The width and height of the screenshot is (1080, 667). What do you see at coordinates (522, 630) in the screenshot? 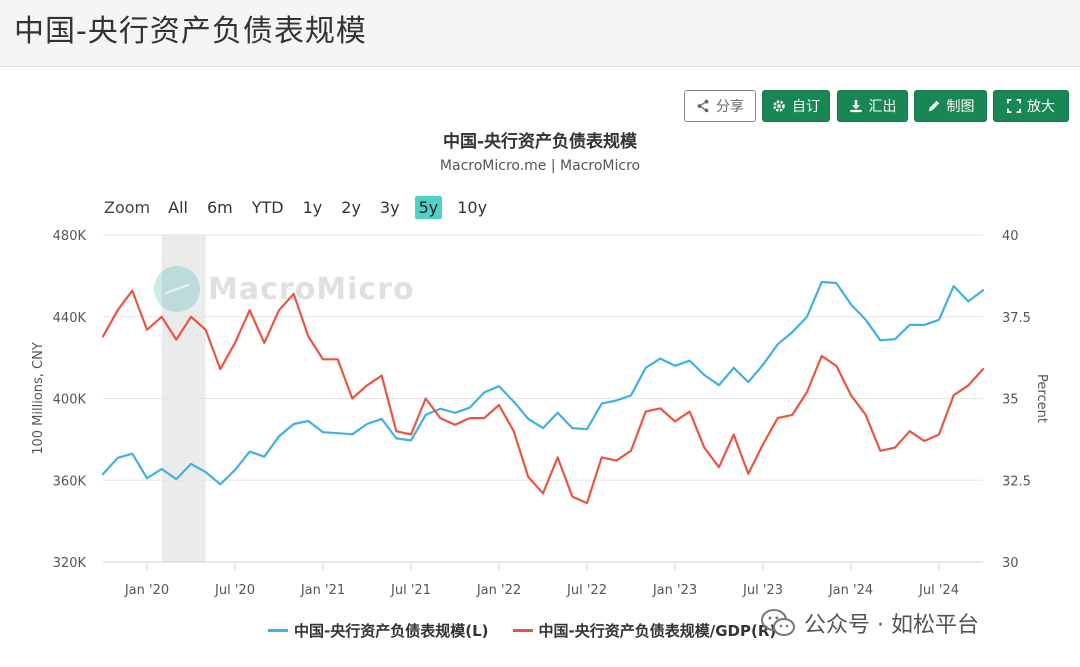
I see `legend-swatch-red` at bounding box center [522, 630].